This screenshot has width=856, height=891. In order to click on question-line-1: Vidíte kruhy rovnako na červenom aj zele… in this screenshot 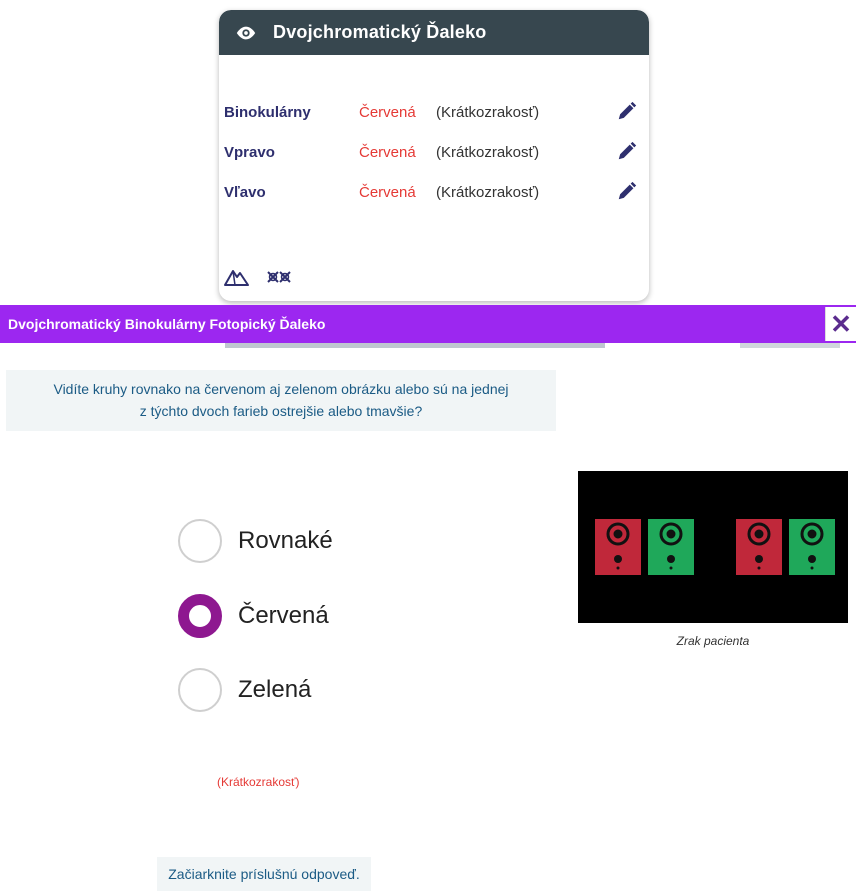, I will do `click(281, 389)`.